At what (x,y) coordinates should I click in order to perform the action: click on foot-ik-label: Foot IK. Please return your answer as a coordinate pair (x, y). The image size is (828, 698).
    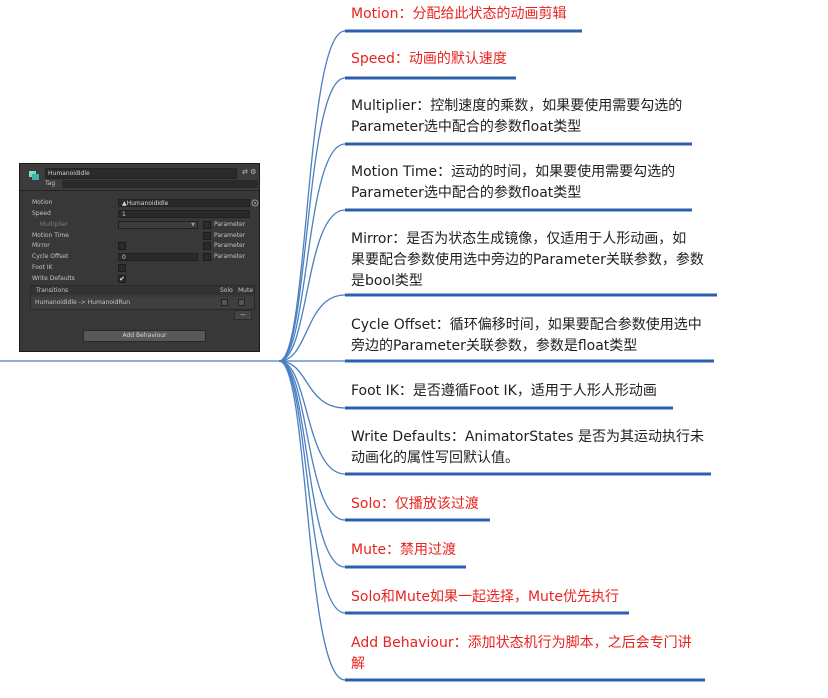
    Looking at the image, I should click on (42, 267).